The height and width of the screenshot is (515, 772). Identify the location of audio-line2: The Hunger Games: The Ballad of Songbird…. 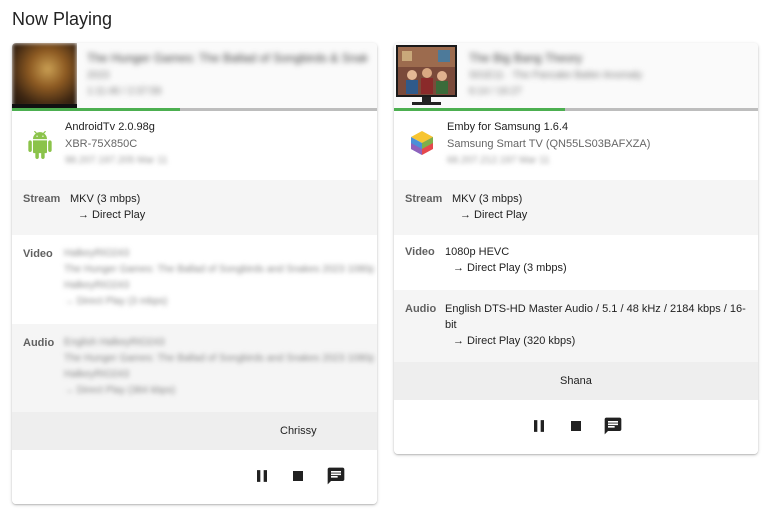
(219, 358).